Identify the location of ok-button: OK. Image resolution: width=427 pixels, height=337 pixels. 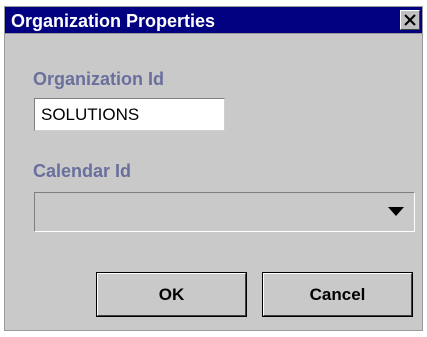
(171, 294).